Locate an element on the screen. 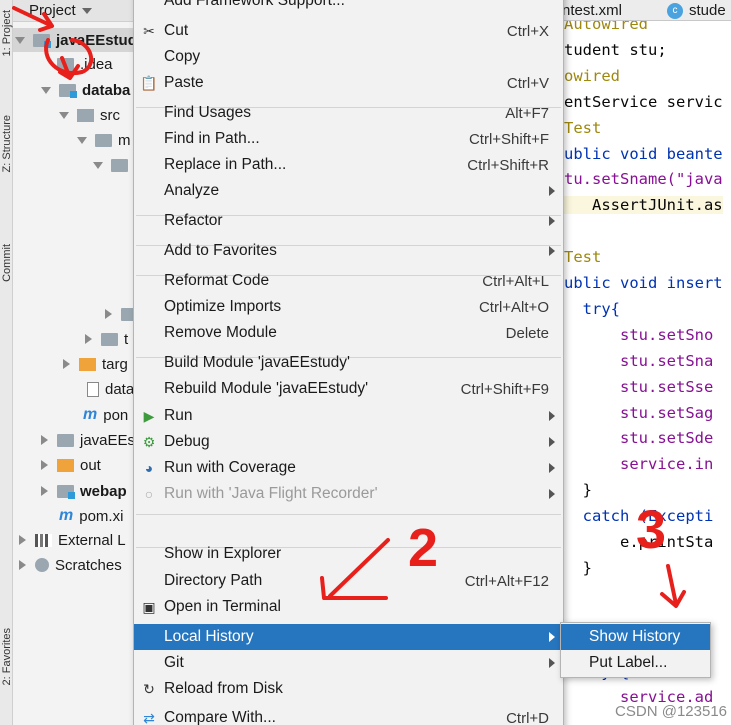  code-line: tu.setSname("java is located at coordinates (643, 179).